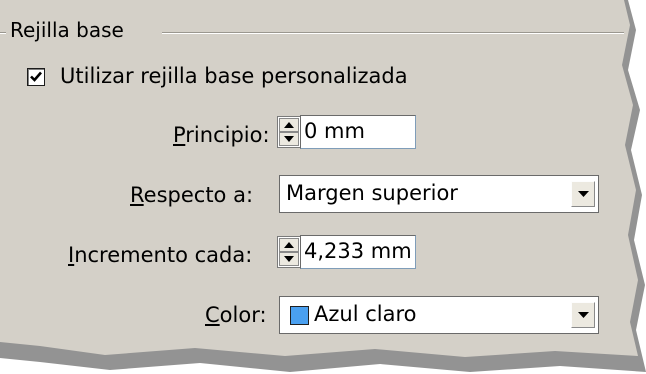  I want to click on color-dropdown-button, so click(583, 315).